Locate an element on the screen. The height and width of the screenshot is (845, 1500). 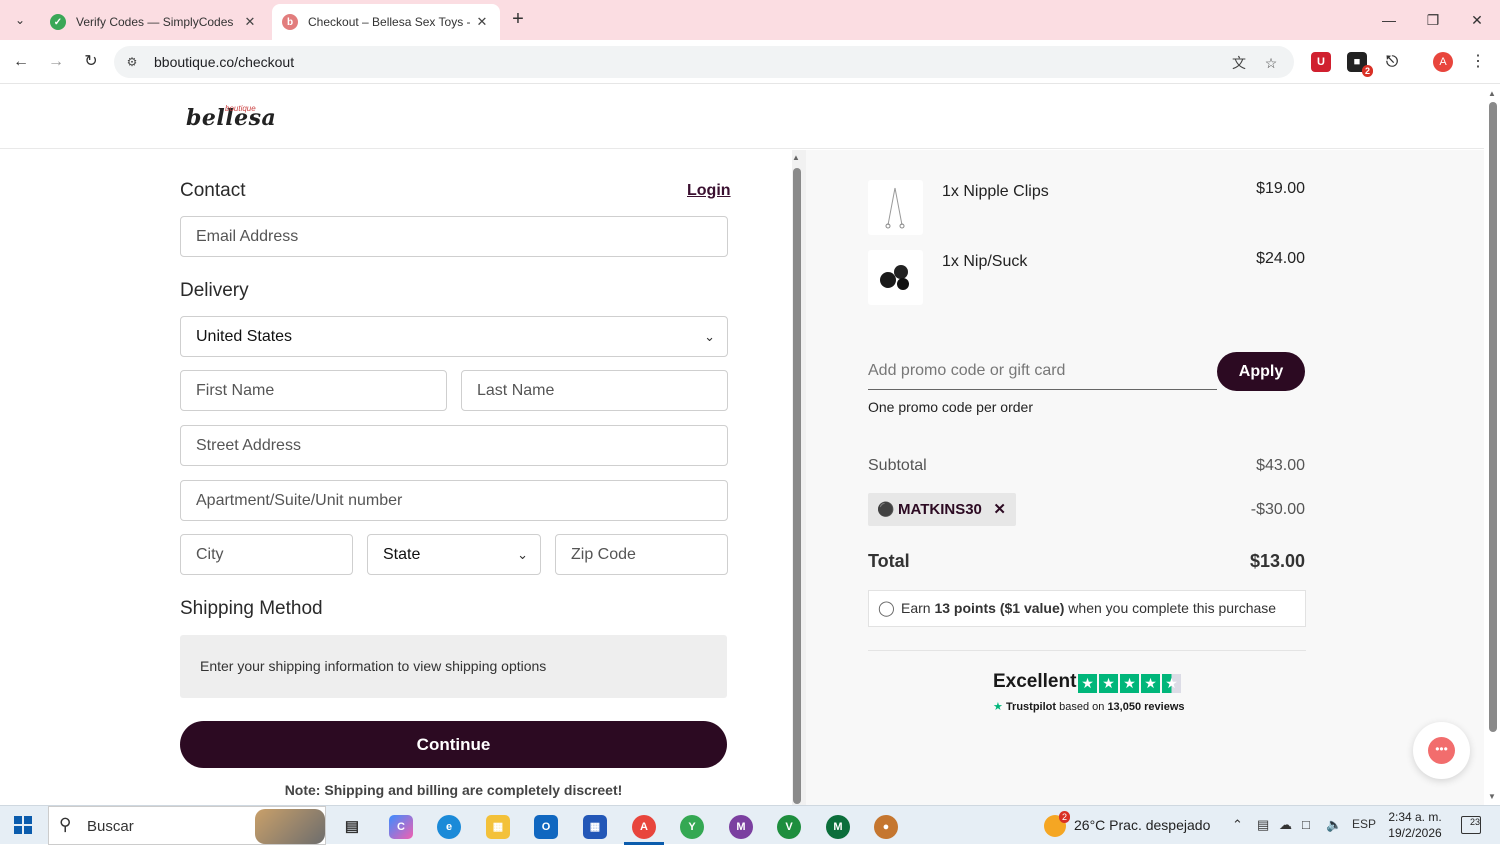
minimize-icon: — is located at coordinates (1389, 20).